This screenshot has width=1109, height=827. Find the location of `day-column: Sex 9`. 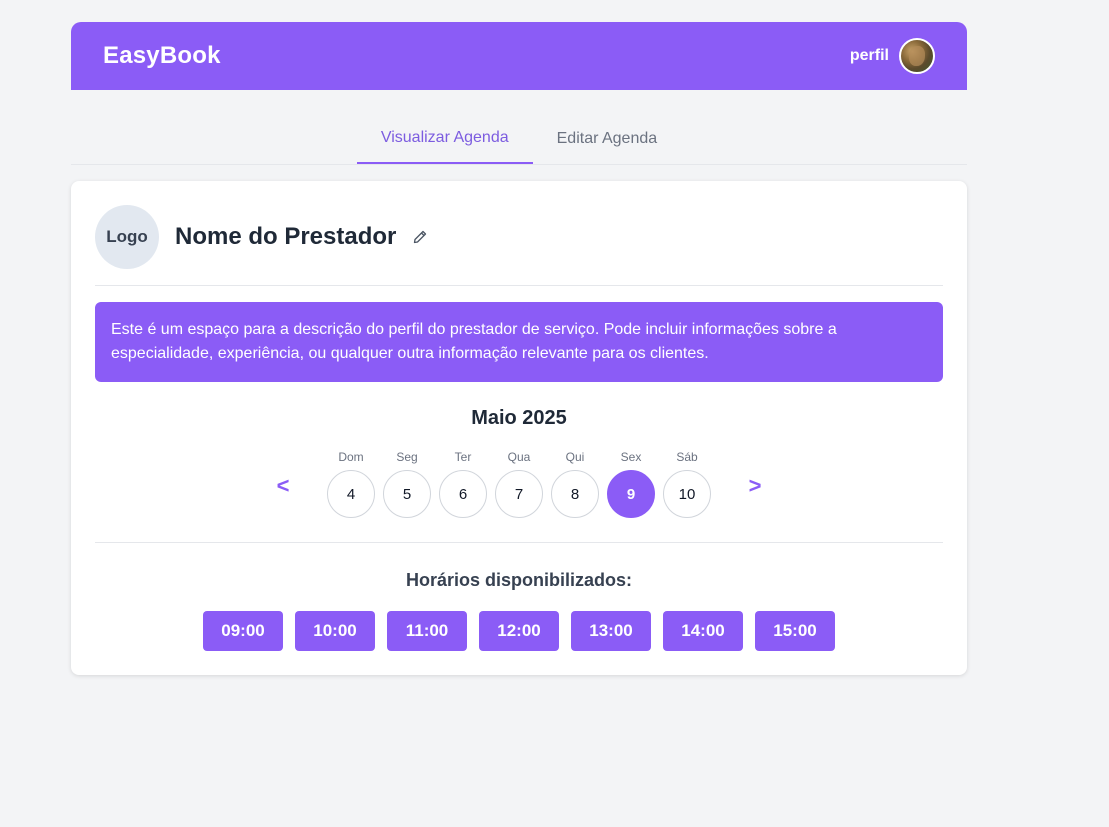

day-column: Sex 9 is located at coordinates (631, 484).